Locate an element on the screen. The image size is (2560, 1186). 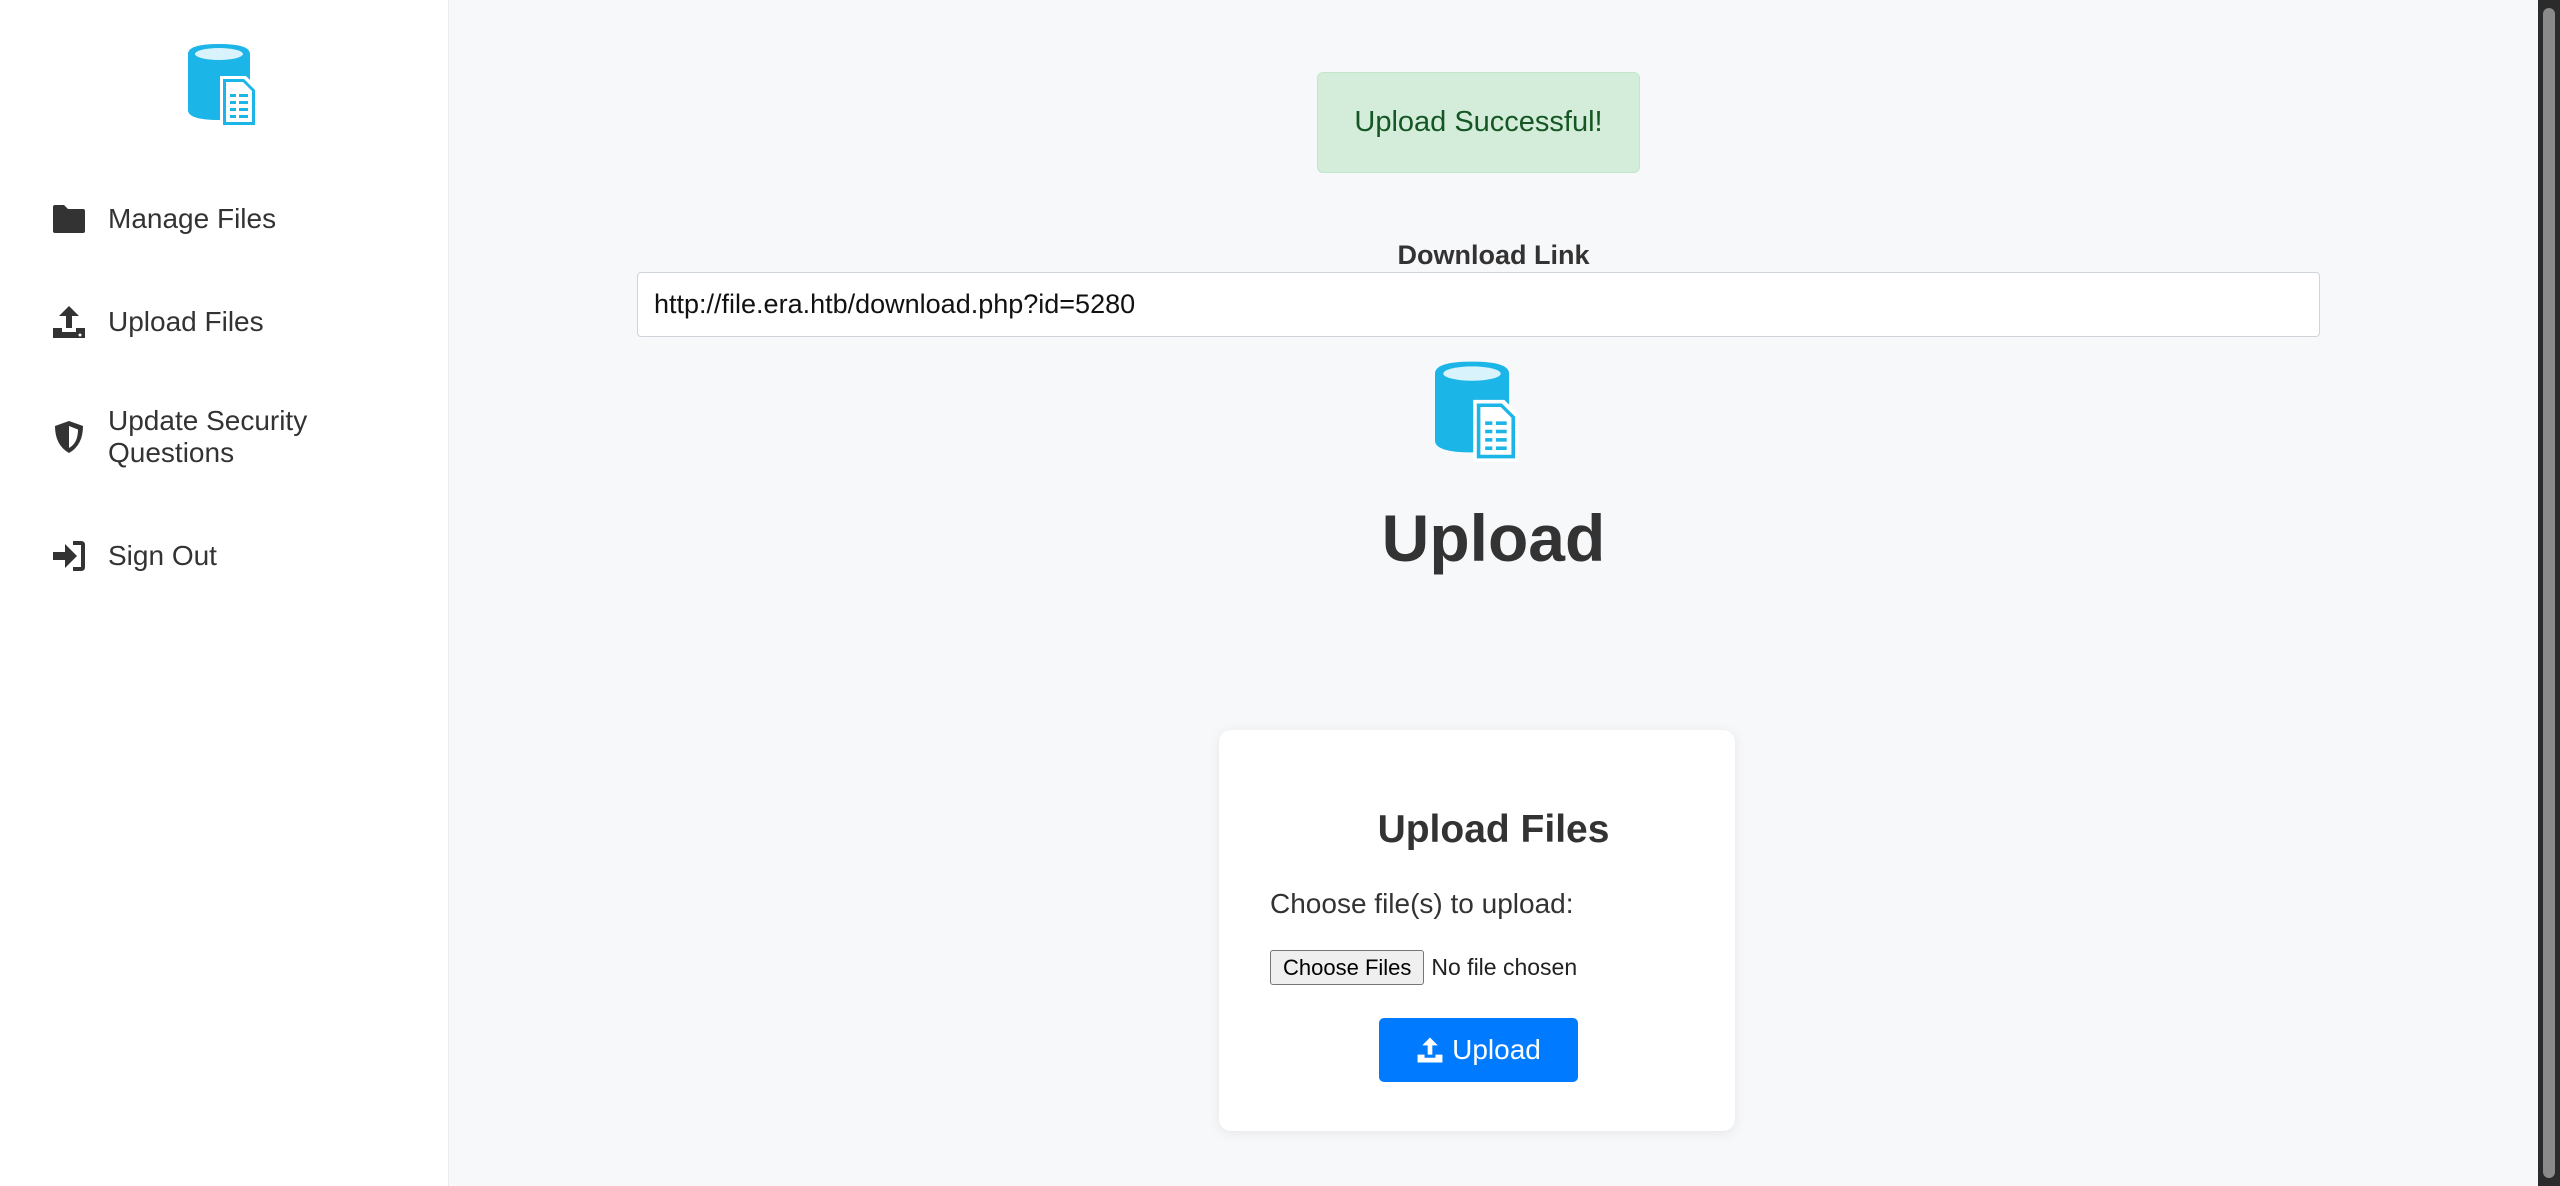
page-title: Upload is located at coordinates (1493, 538).